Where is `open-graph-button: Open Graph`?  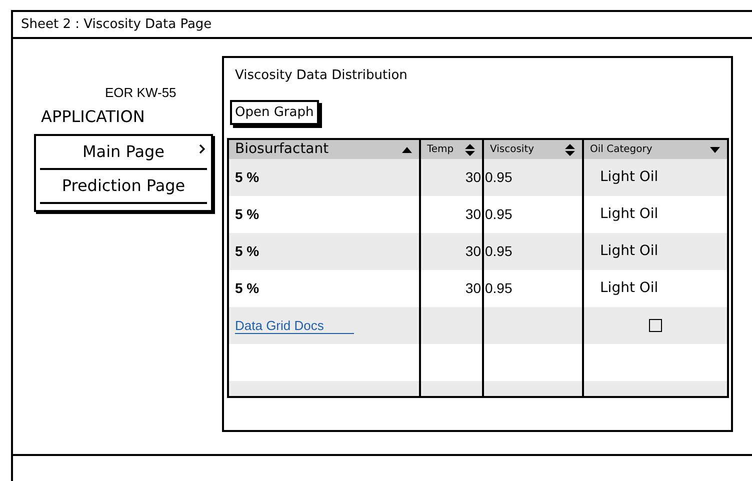 open-graph-button: Open Graph is located at coordinates (274, 112).